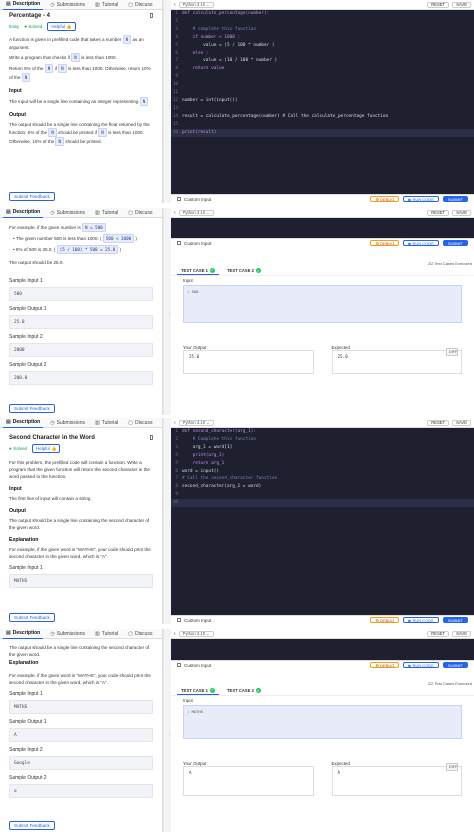 The image size is (474, 832). I want to click on code-line: 6 word = input(), so click(322, 472).